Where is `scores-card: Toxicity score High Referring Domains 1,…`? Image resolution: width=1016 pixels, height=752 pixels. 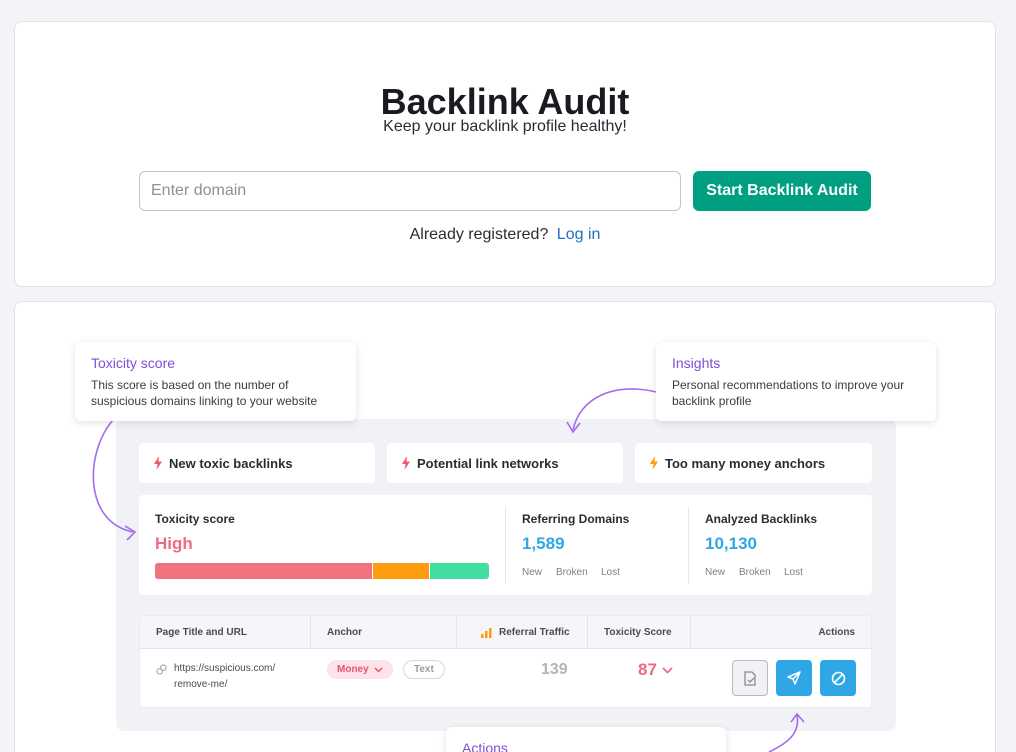 scores-card: Toxicity score High Referring Domains 1,… is located at coordinates (505, 545).